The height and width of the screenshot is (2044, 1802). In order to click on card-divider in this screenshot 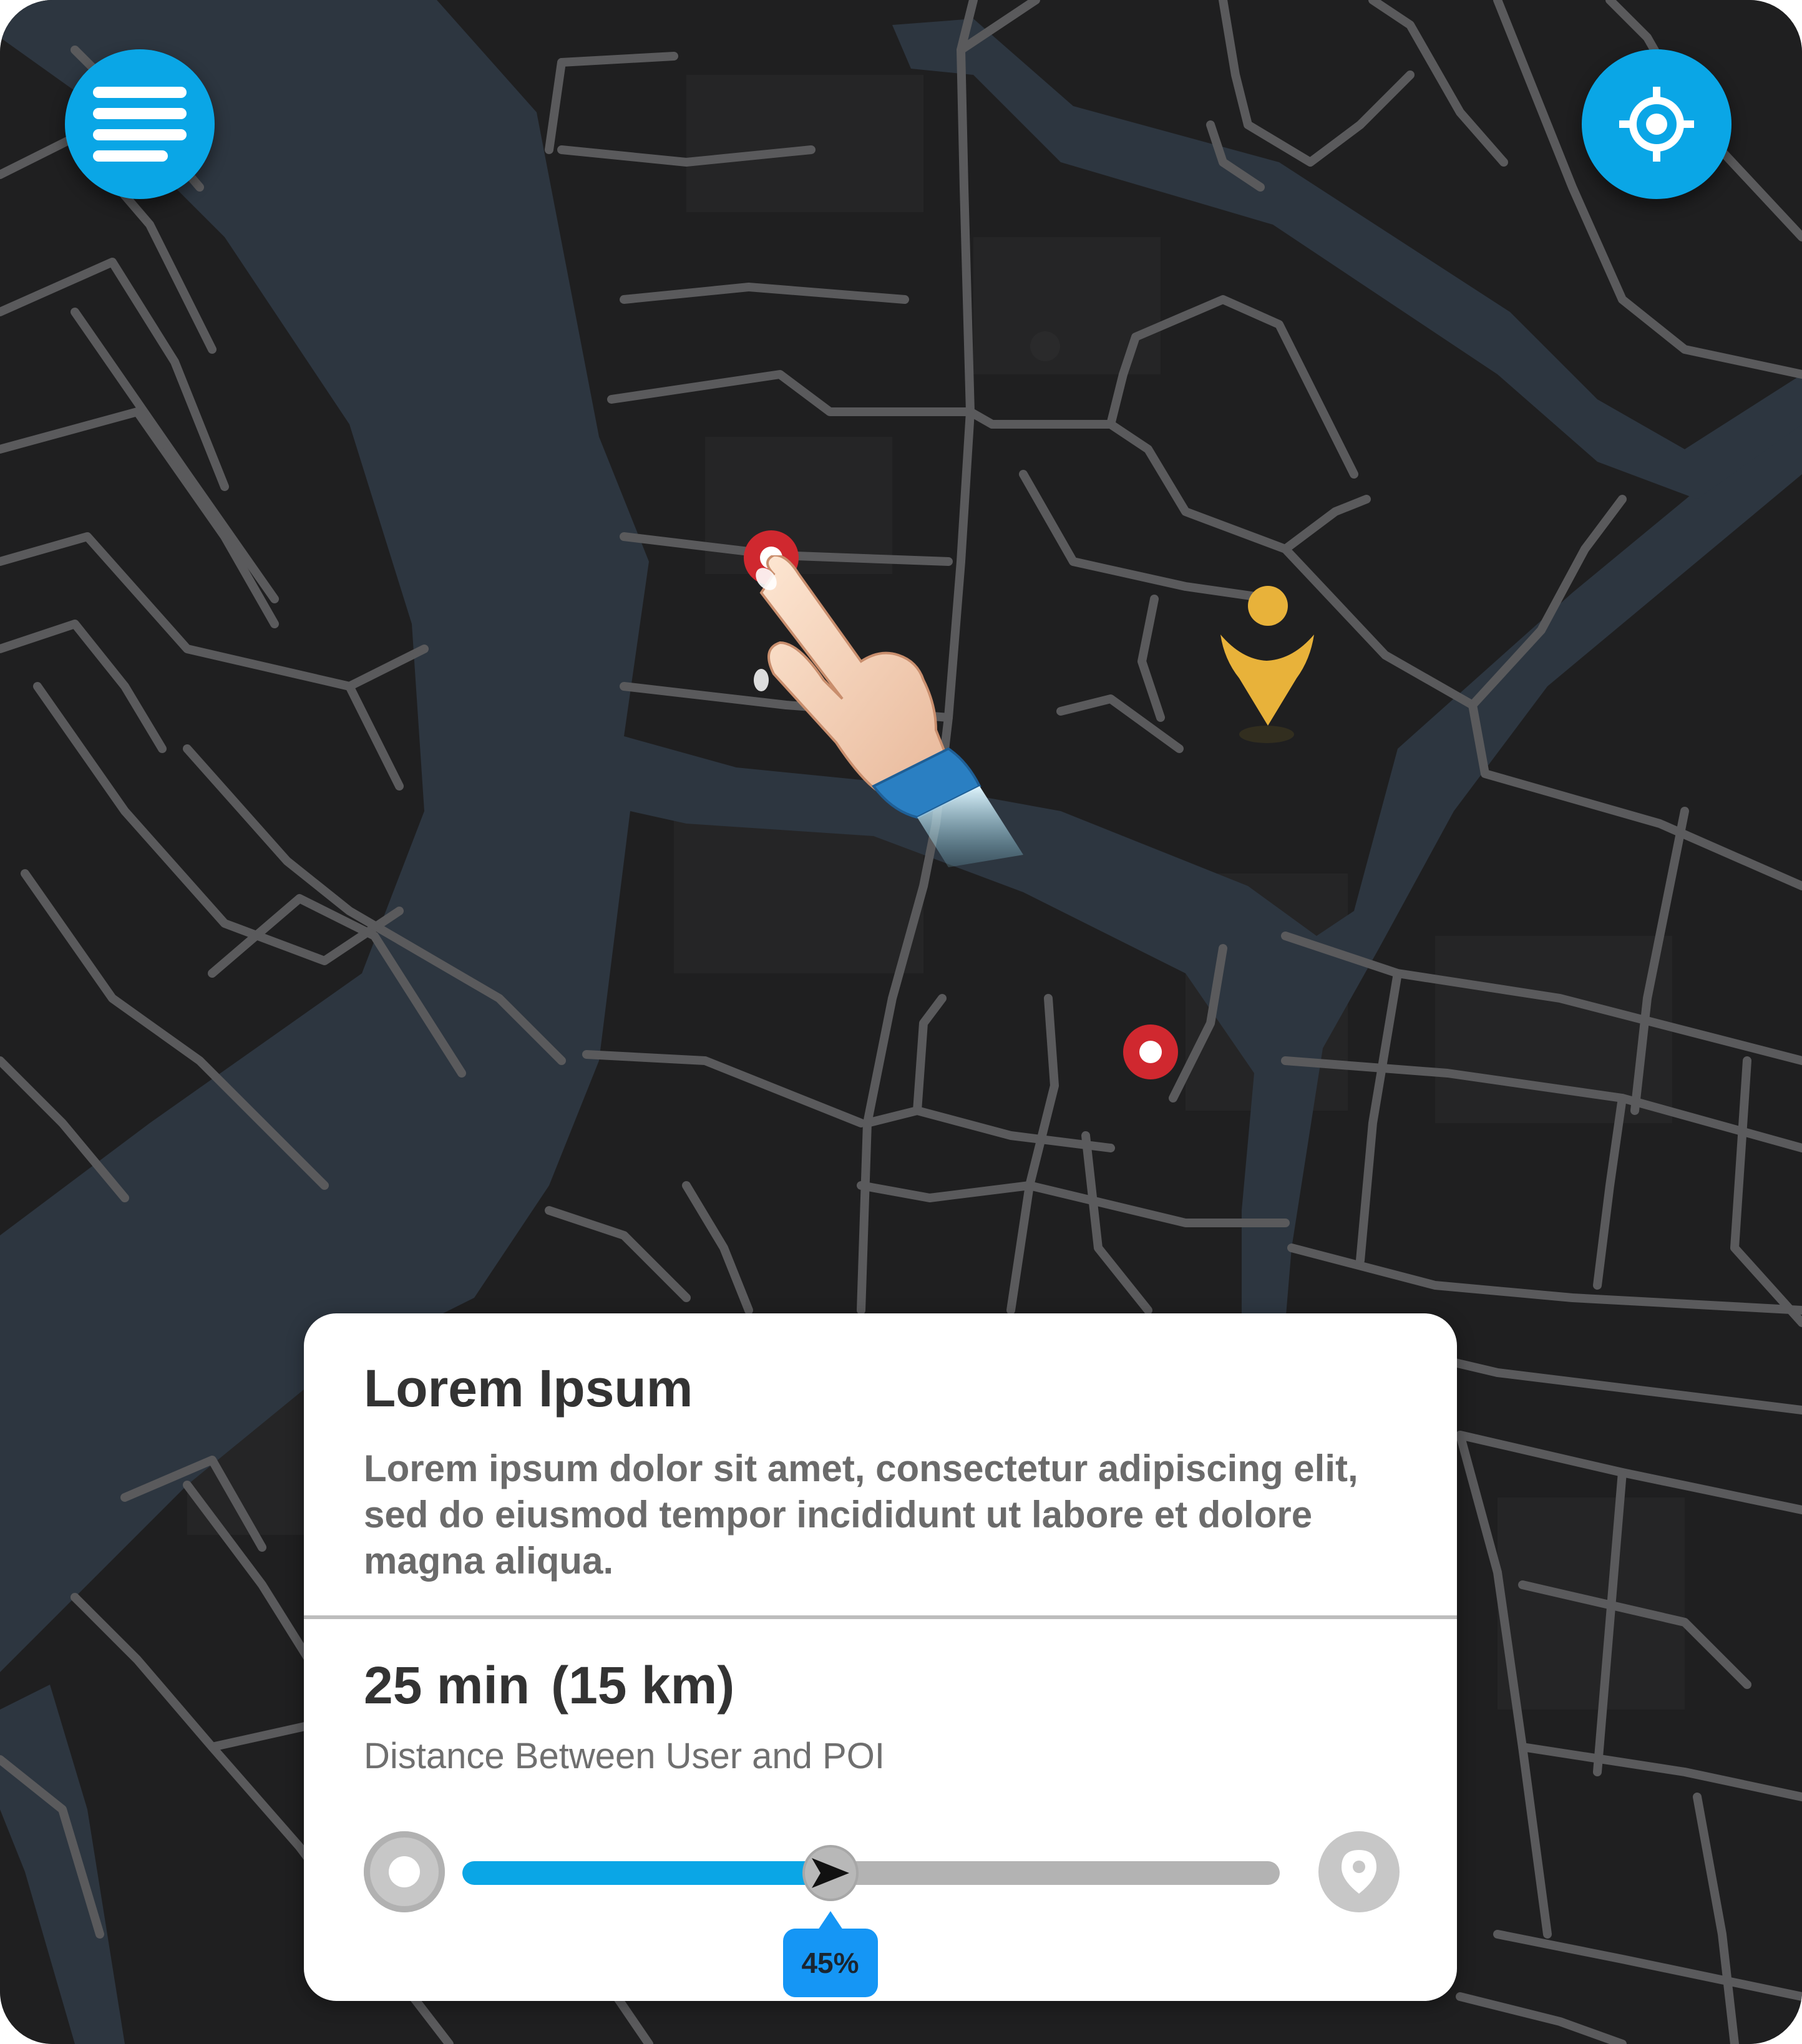, I will do `click(881, 1617)`.